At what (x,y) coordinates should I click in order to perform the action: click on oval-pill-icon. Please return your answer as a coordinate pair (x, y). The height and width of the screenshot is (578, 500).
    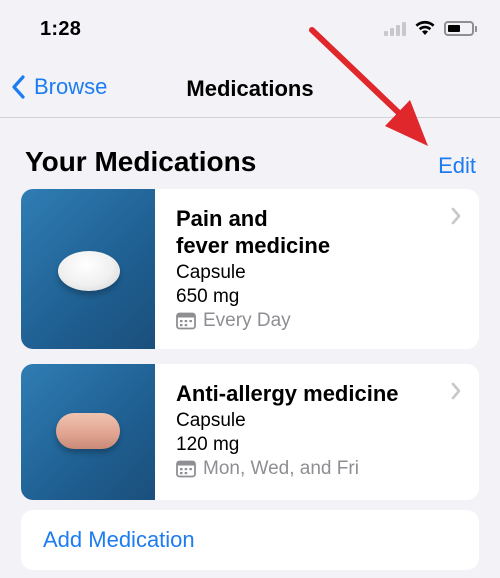
    Looking at the image, I should click on (88, 431).